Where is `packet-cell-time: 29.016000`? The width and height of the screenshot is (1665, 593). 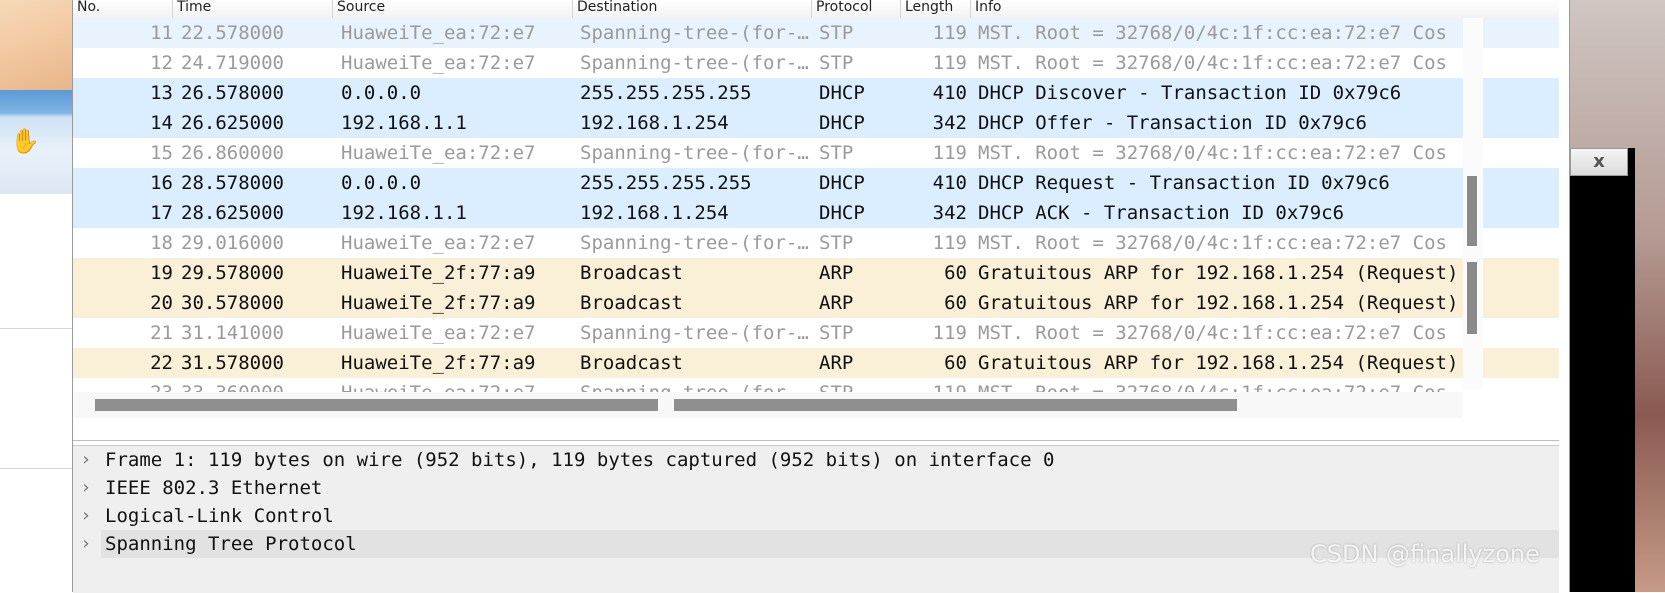
packet-cell-time: 29.016000 is located at coordinates (232, 243).